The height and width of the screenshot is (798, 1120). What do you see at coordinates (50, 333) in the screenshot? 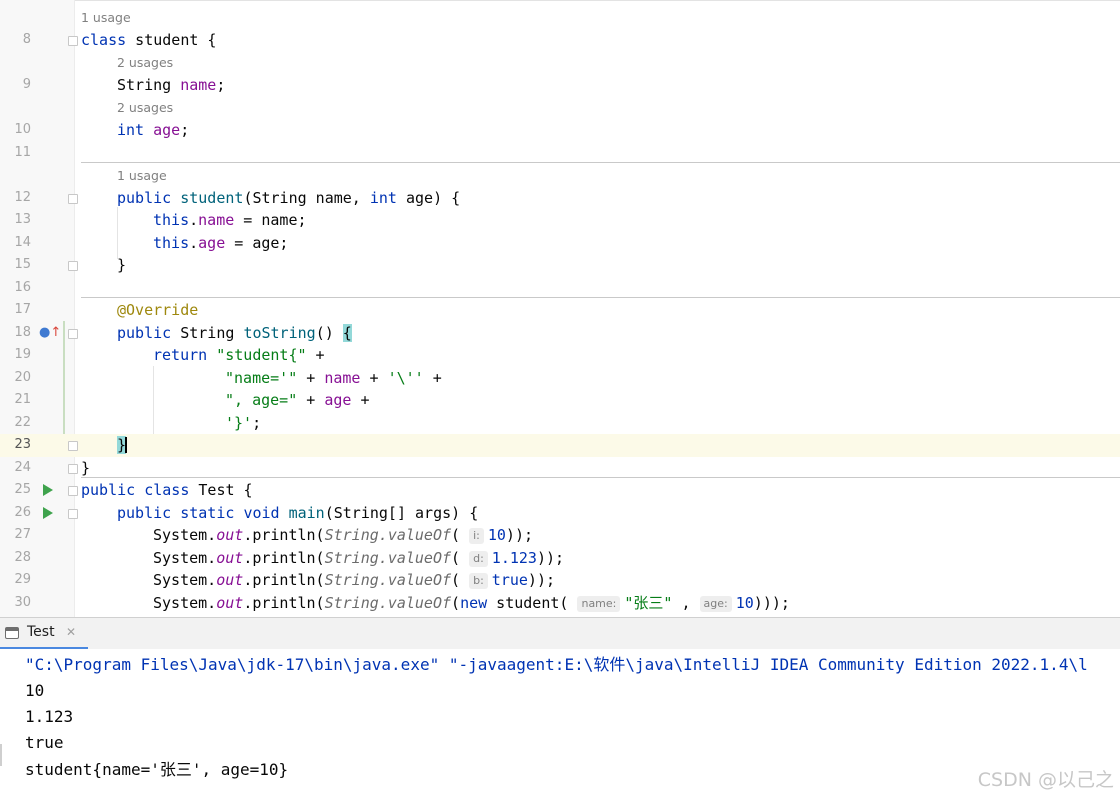
I see `override-gutter-icon: ●↑` at bounding box center [50, 333].